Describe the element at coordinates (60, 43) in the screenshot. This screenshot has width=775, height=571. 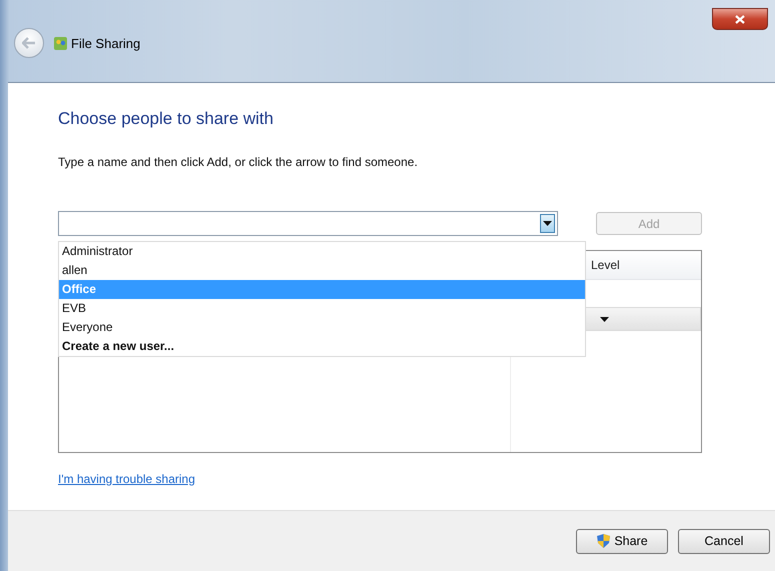
I see `people-icon` at that location.